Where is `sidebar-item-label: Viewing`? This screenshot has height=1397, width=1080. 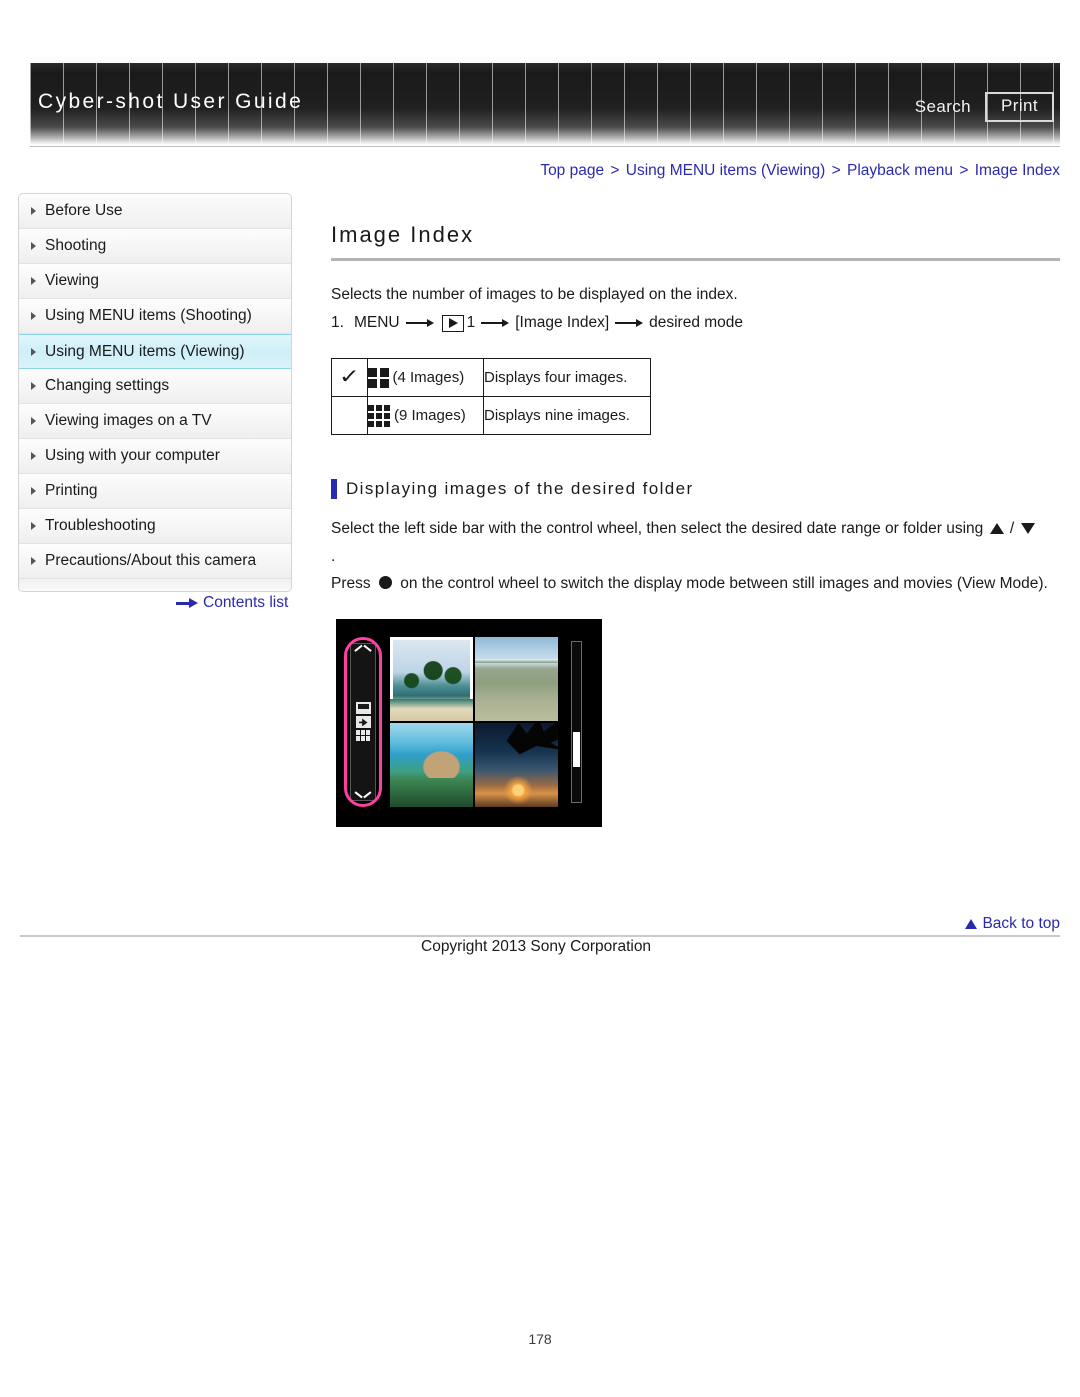 sidebar-item-label: Viewing is located at coordinates (72, 280).